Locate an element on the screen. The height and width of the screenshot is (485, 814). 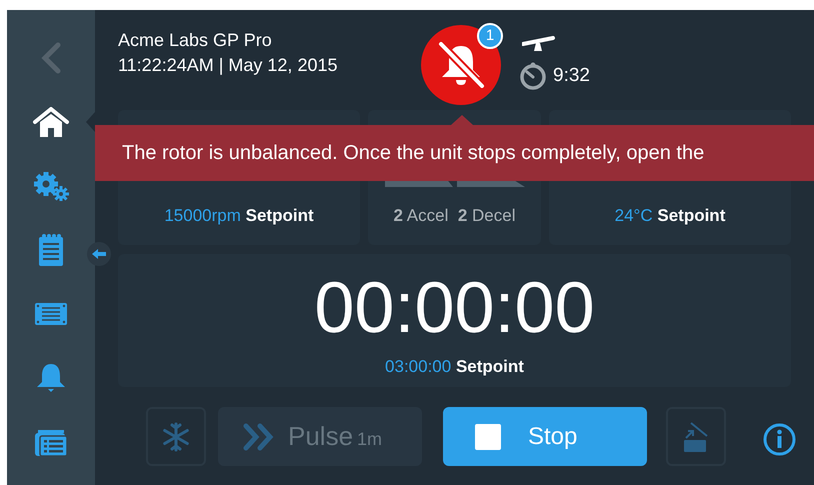
temperature-setpoint: 24°C Setpoint is located at coordinates (670, 215).